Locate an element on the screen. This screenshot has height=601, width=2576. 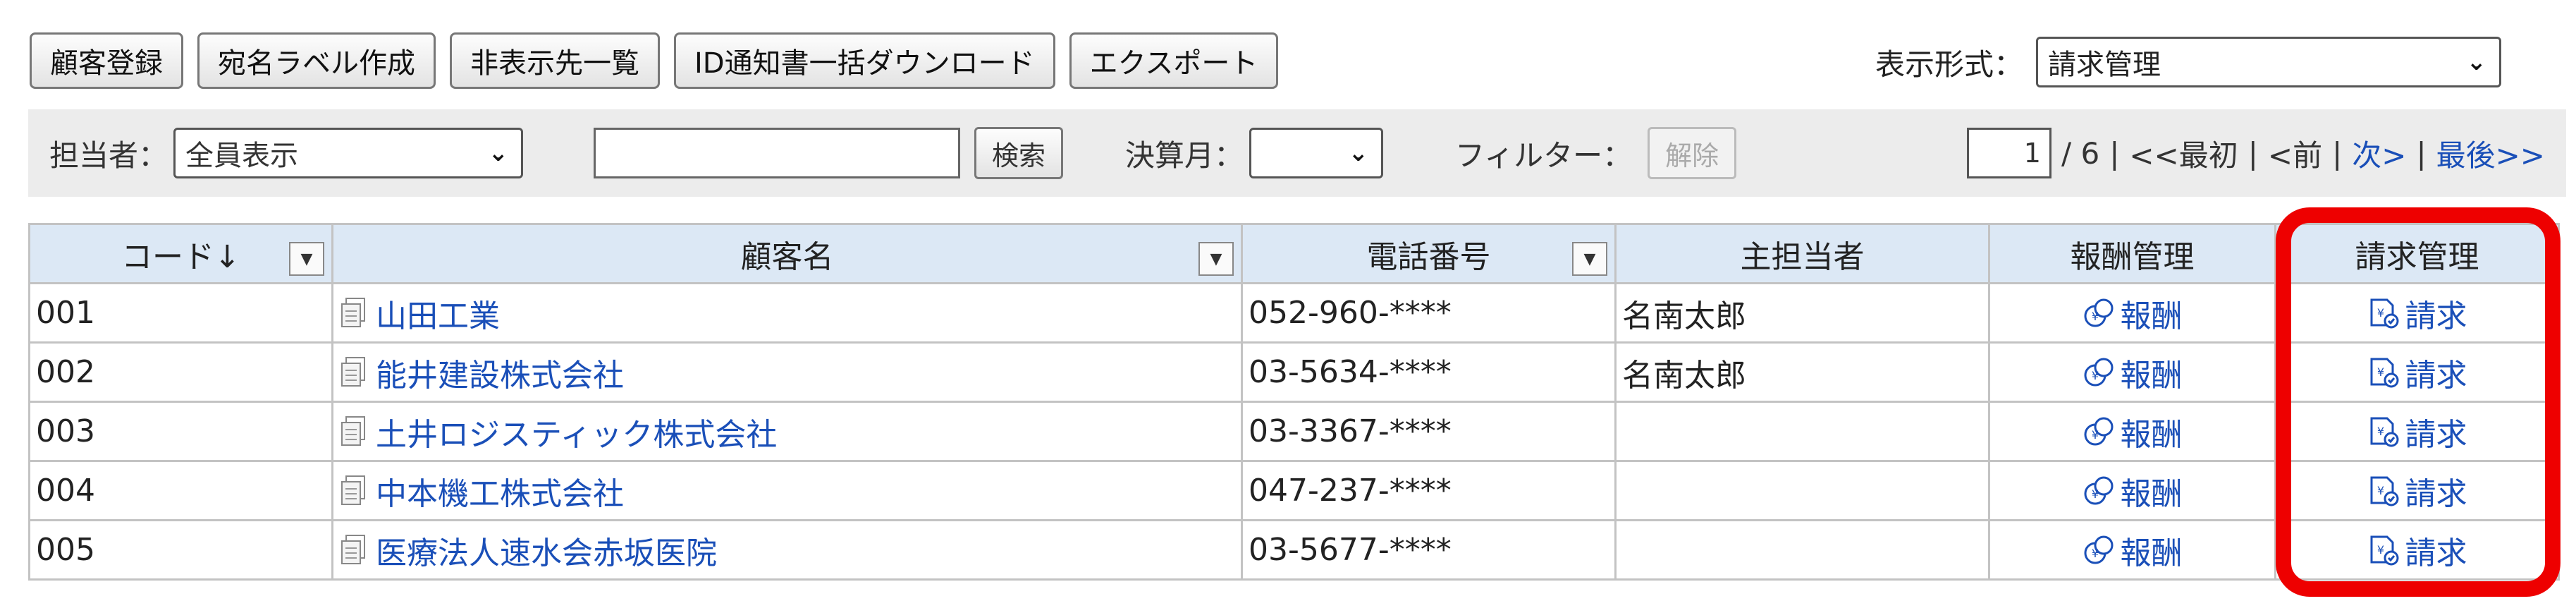
customer-name-link: 土井ロジスティック株式会社 is located at coordinates (787, 432).